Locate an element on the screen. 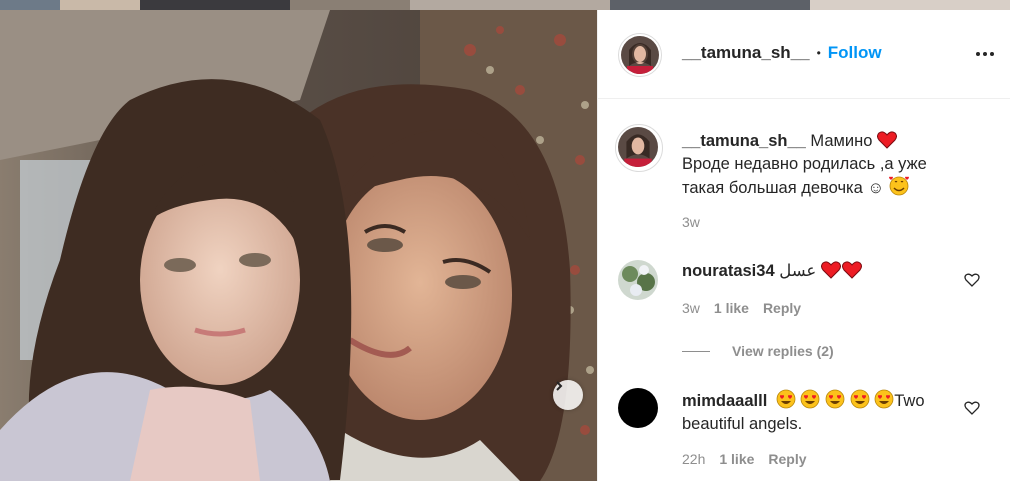 This screenshot has height=481, width=1010. post-header: __tamuna_sh__ • Follow is located at coordinates (804, 54).